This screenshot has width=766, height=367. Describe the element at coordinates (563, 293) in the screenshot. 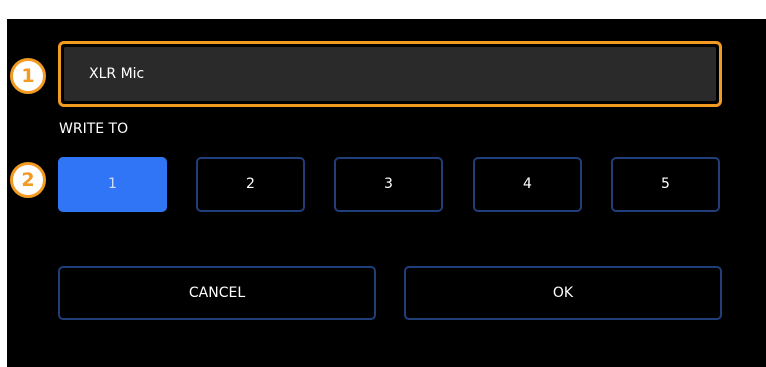

I see `ok-button: OK` at that location.